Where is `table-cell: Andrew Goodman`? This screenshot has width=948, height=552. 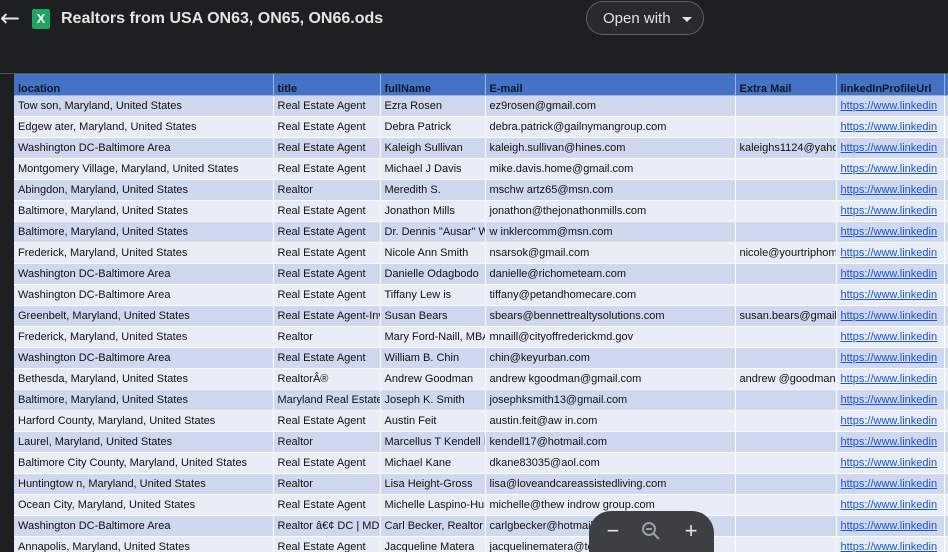
table-cell: Andrew Goodman is located at coordinates (433, 379).